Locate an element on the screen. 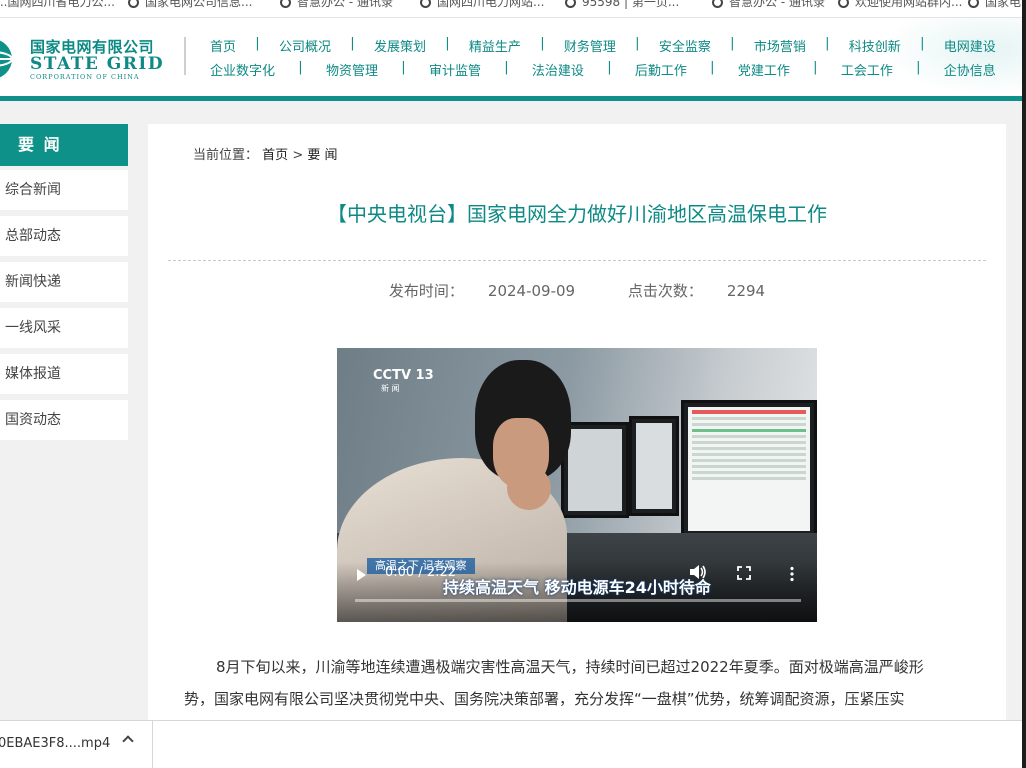 Image resolution: width=1026 pixels, height=768 pixels. video-progress-bar is located at coordinates (578, 600).